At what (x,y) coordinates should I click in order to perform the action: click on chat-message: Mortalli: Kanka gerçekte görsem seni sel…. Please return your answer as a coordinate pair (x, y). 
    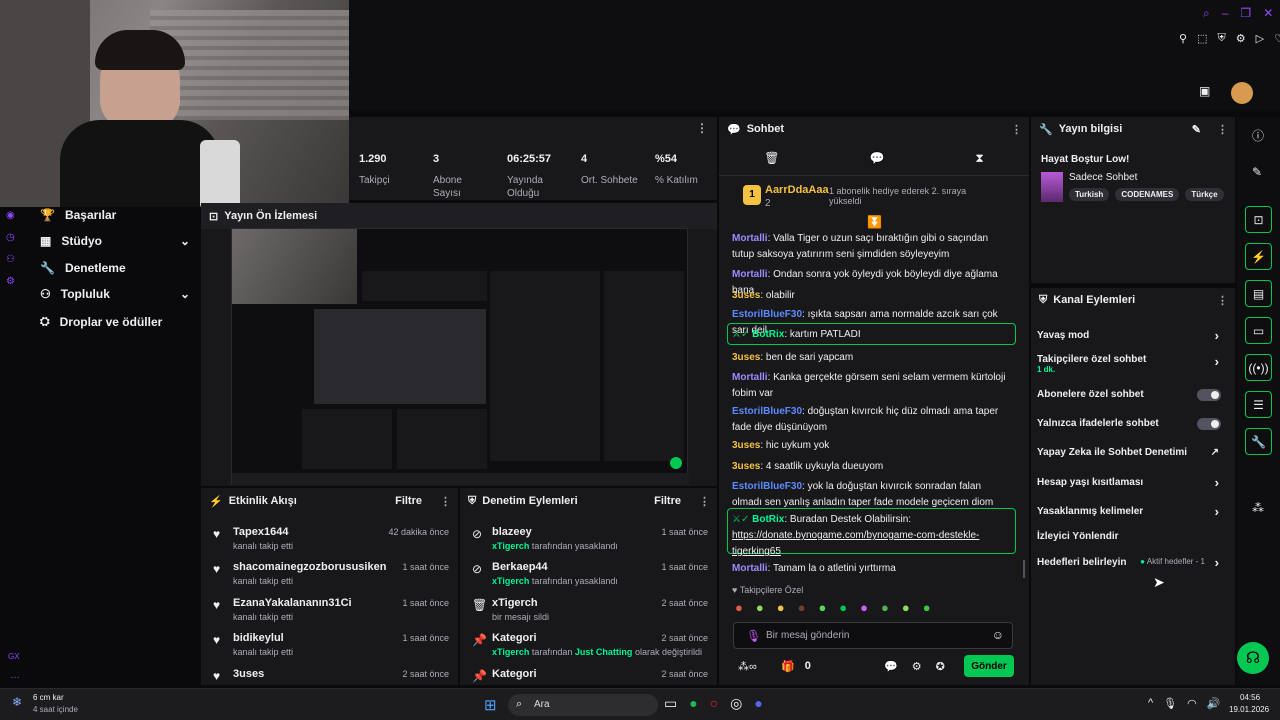
    Looking at the image, I should click on (872, 386).